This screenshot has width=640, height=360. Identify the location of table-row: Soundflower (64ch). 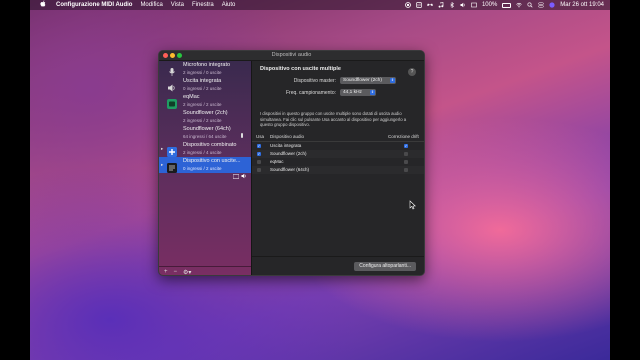
(338, 170).